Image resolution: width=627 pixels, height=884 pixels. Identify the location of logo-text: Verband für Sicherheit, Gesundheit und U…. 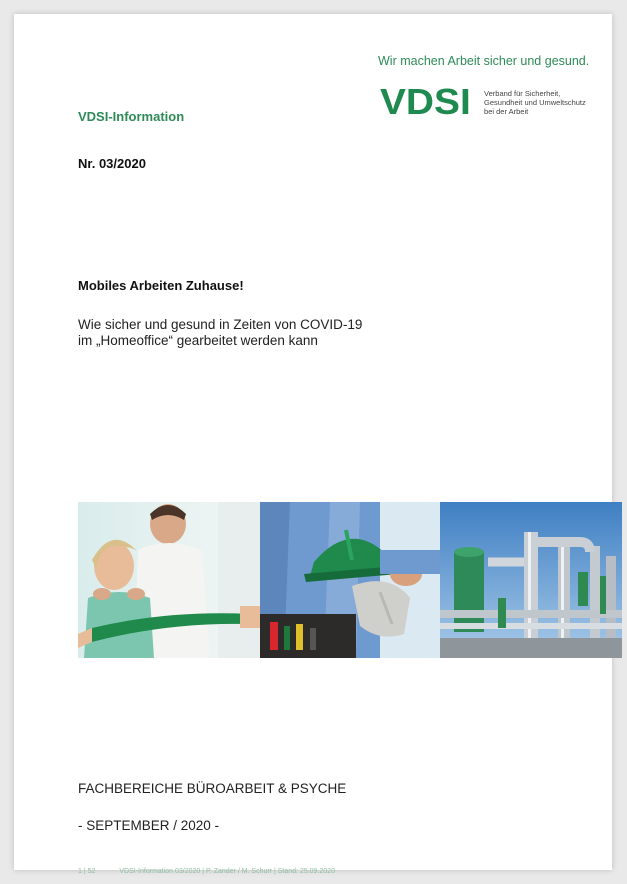
(535, 102).